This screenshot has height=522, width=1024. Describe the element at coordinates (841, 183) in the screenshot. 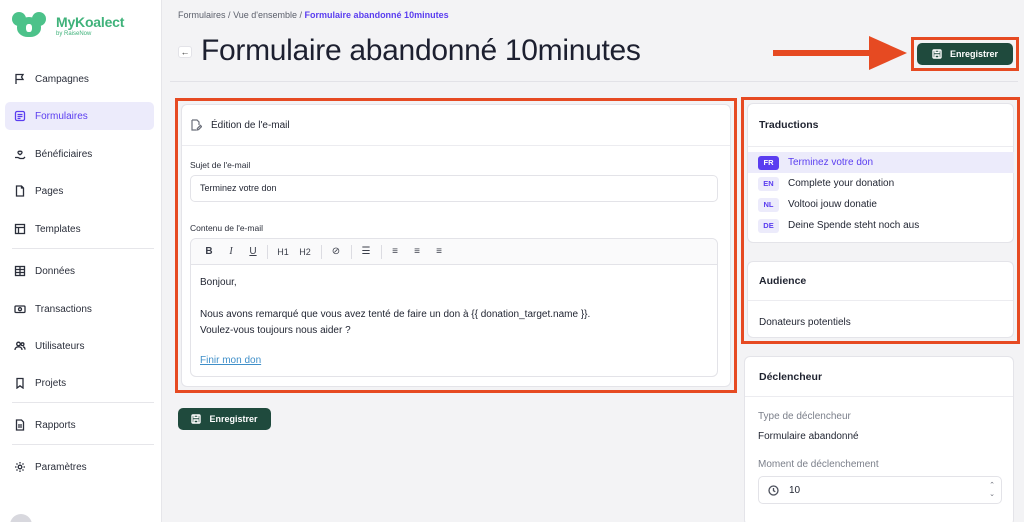

I see `translation-text: Complete your donation` at that location.